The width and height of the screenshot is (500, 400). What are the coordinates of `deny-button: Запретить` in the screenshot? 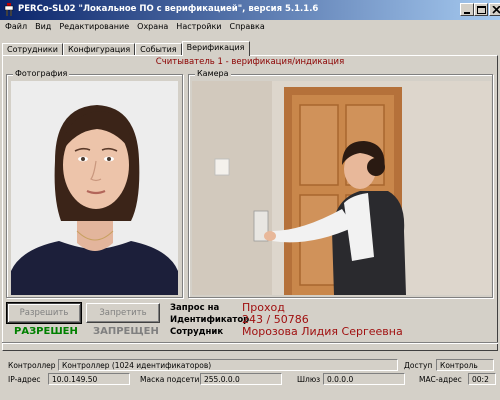 It's located at (123, 313).